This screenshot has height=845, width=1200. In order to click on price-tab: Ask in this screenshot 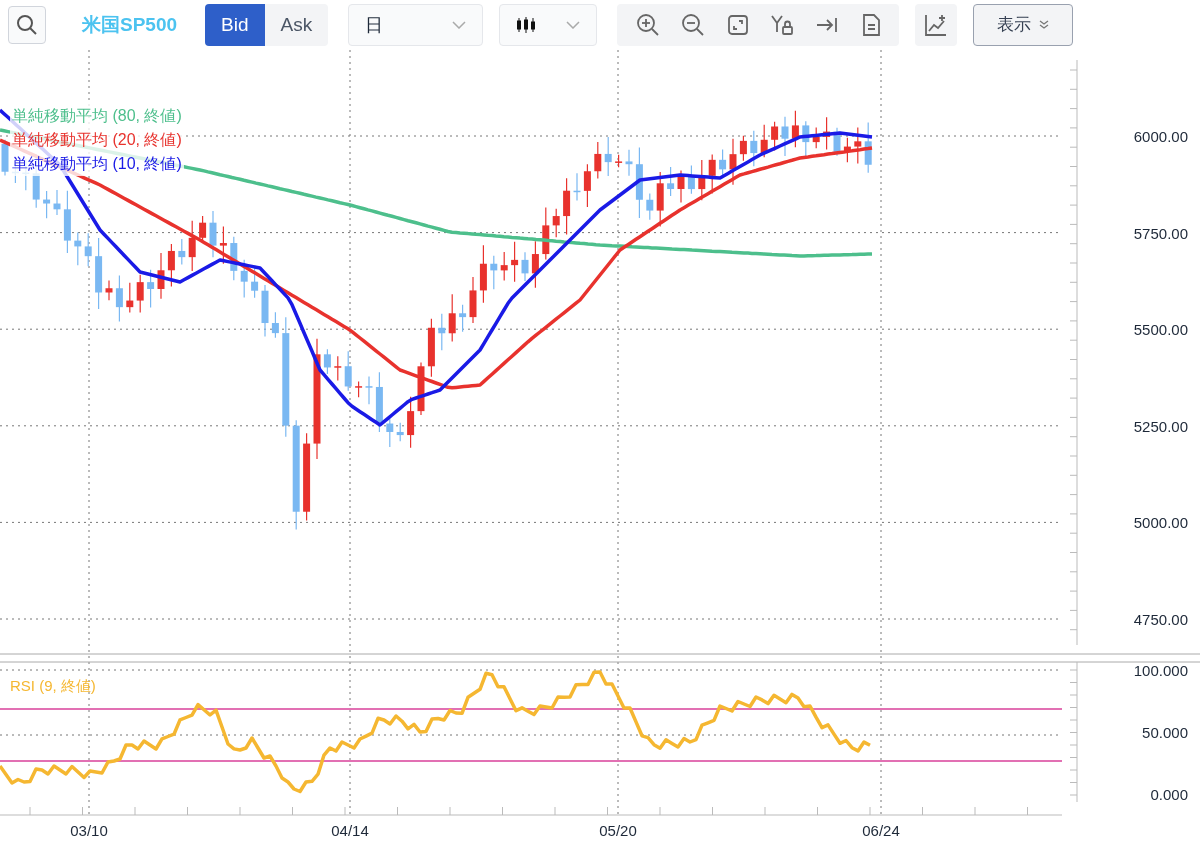, I will do `click(296, 25)`.